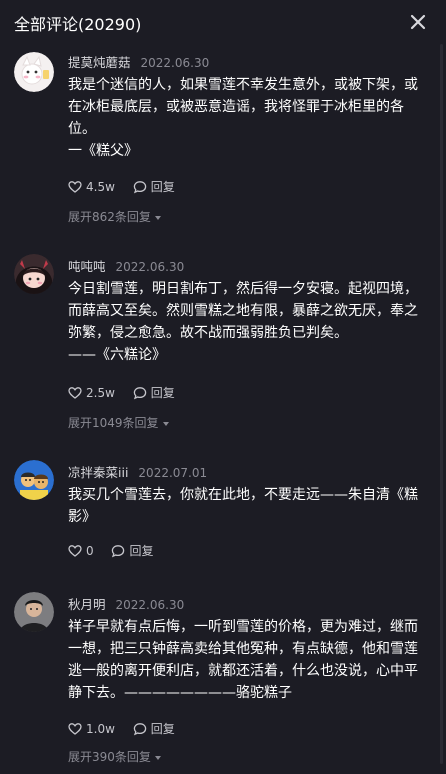 Image resolution: width=446 pixels, height=774 pixels. What do you see at coordinates (90, 550) in the screenshot?
I see `like-count: 0` at bounding box center [90, 550].